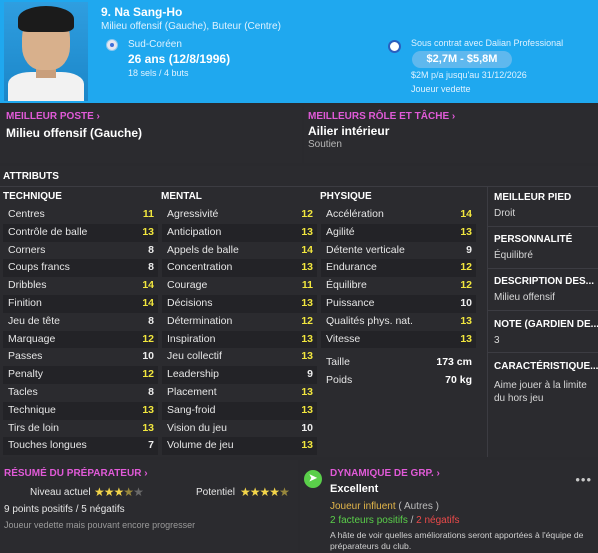 The image size is (598, 553). What do you see at coordinates (398, 268) in the screenshot?
I see `attribute-row: Endurance 12` at bounding box center [398, 268].